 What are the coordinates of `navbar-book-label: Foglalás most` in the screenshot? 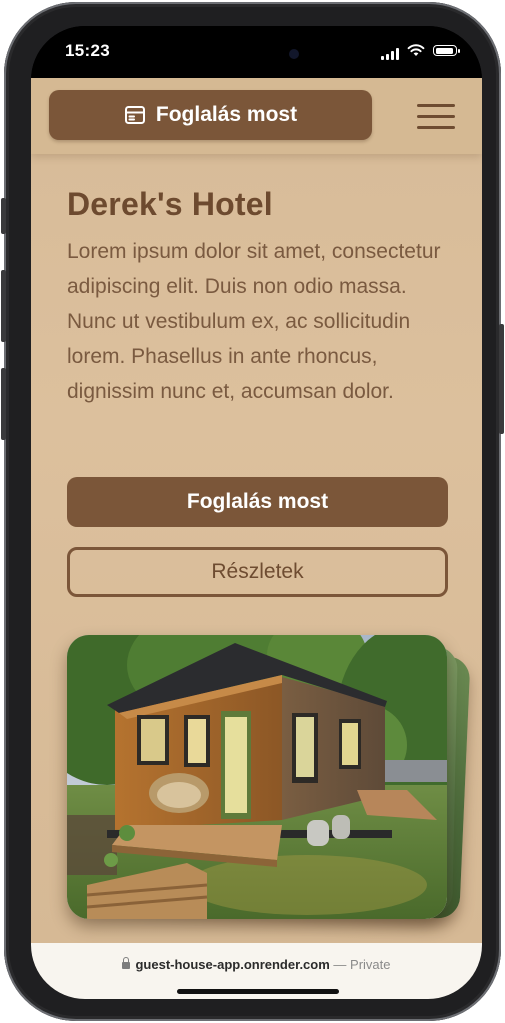 It's located at (226, 114).